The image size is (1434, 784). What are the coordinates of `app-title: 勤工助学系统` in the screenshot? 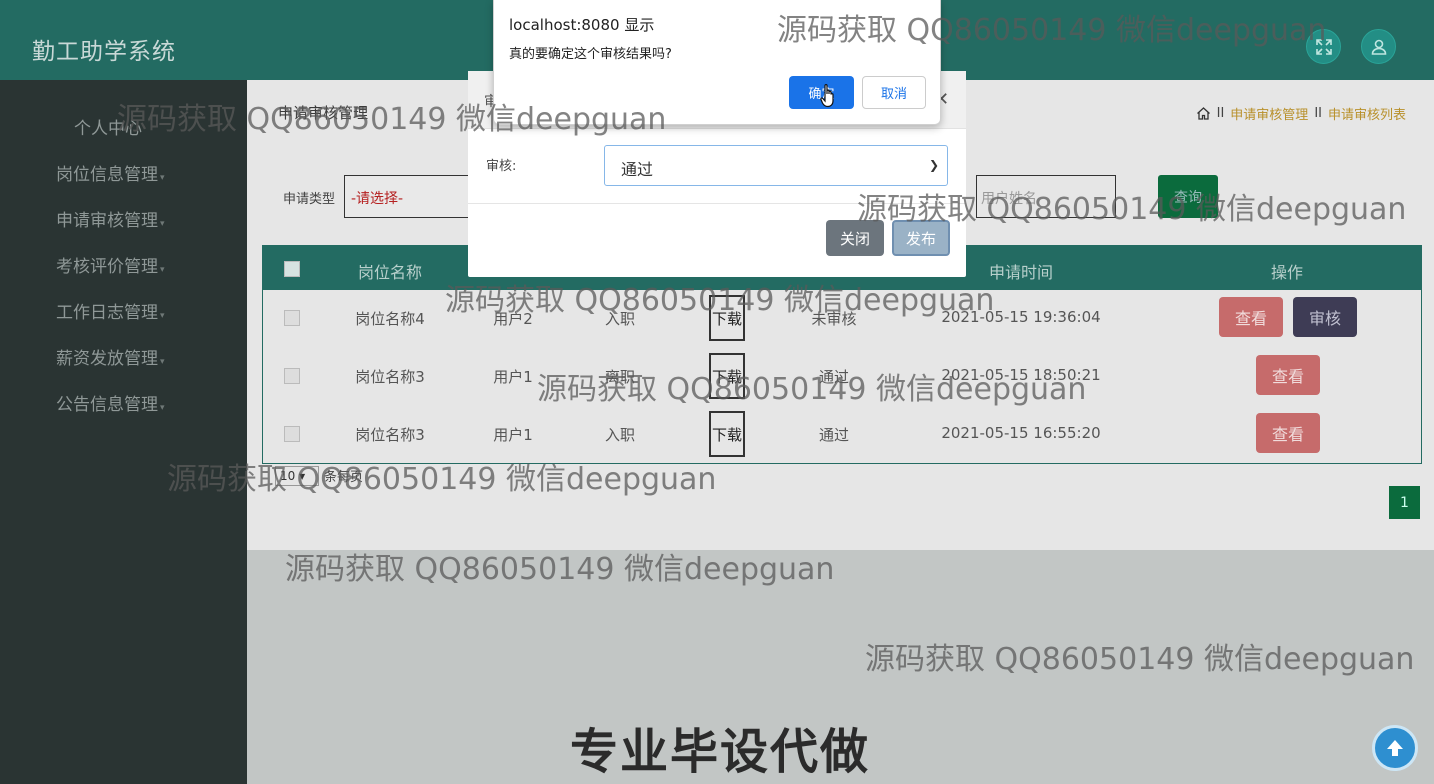 It's located at (104, 52).